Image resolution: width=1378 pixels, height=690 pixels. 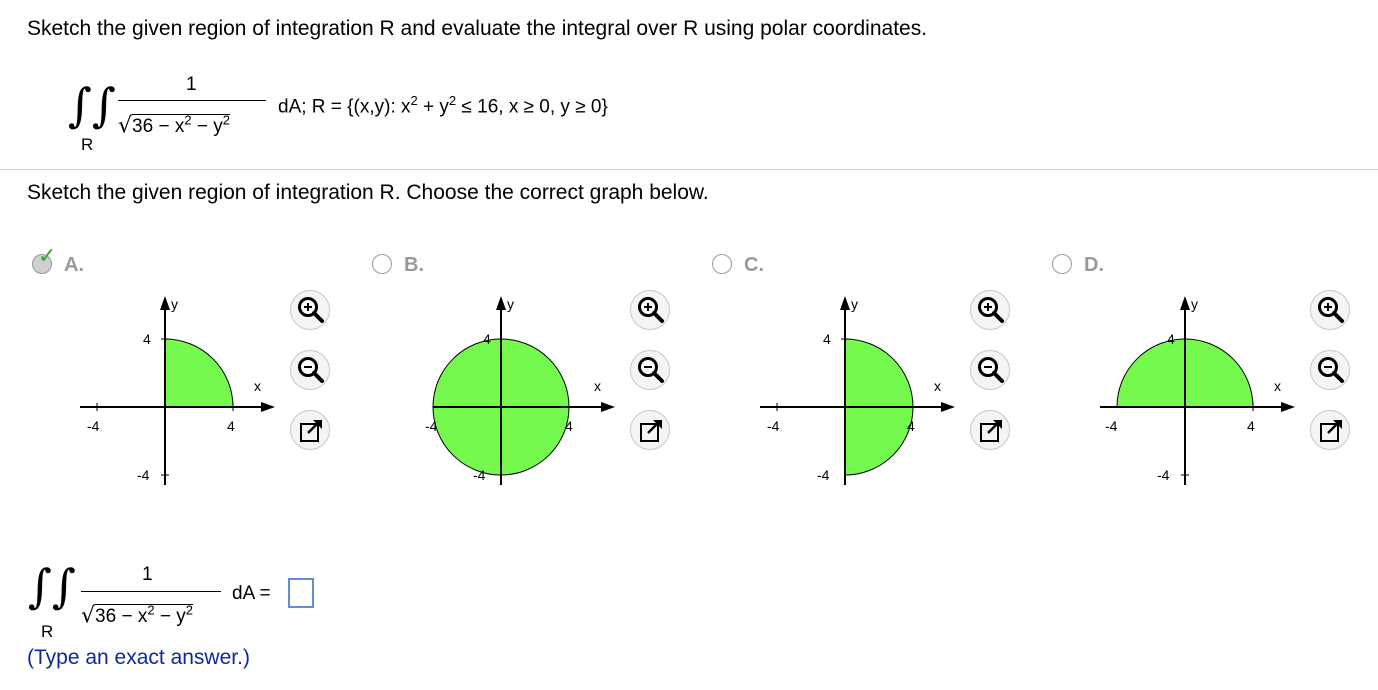 What do you see at coordinates (400, 264) in the screenshot?
I see `choice-b: B.` at bounding box center [400, 264].